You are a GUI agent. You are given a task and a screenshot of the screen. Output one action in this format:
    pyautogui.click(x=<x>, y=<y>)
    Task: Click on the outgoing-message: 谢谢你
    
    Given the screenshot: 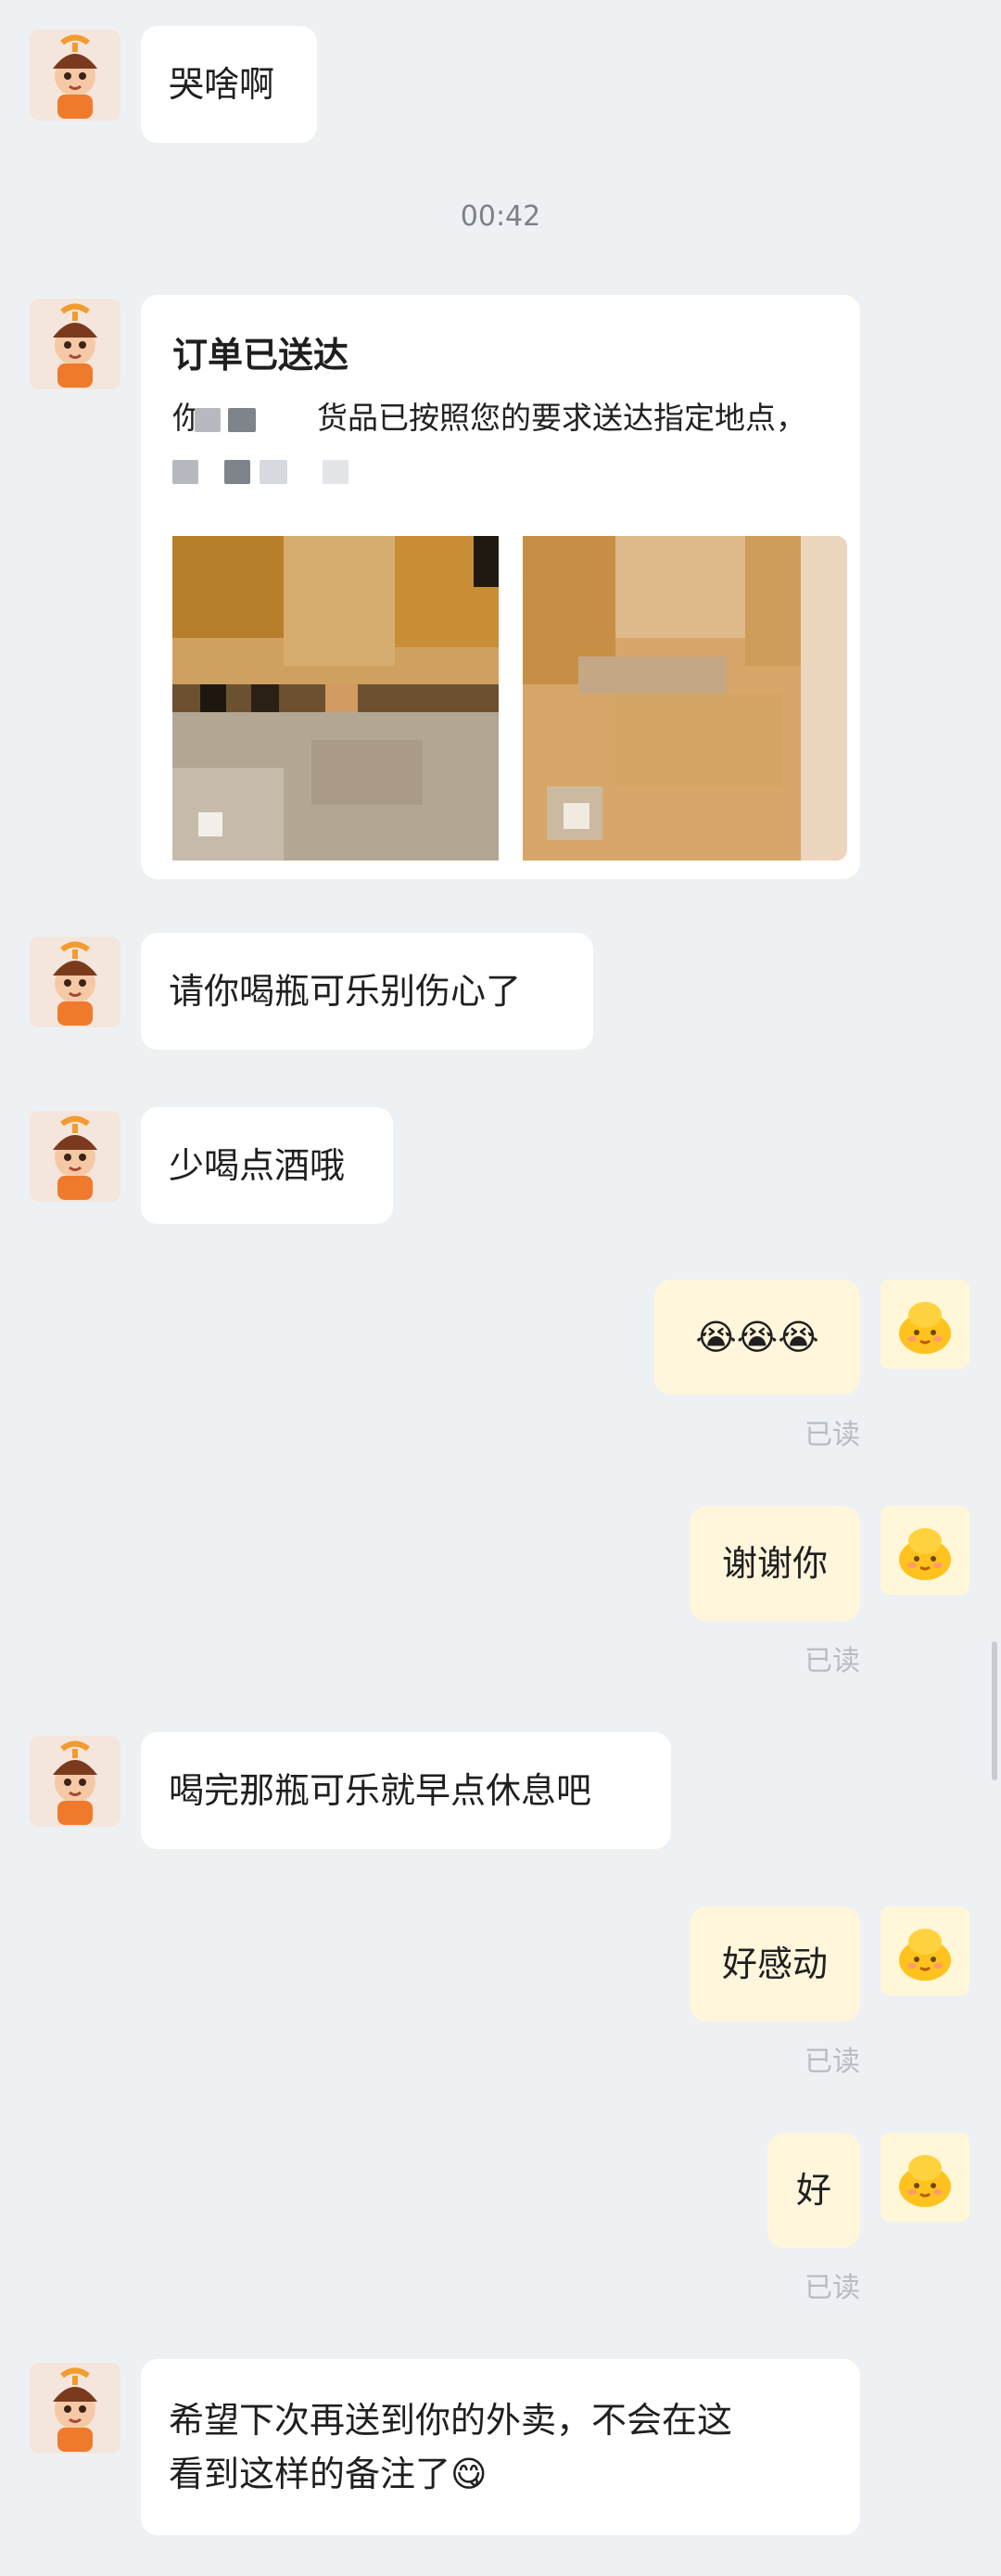 What is the action you would take?
    pyautogui.click(x=775, y=1564)
    